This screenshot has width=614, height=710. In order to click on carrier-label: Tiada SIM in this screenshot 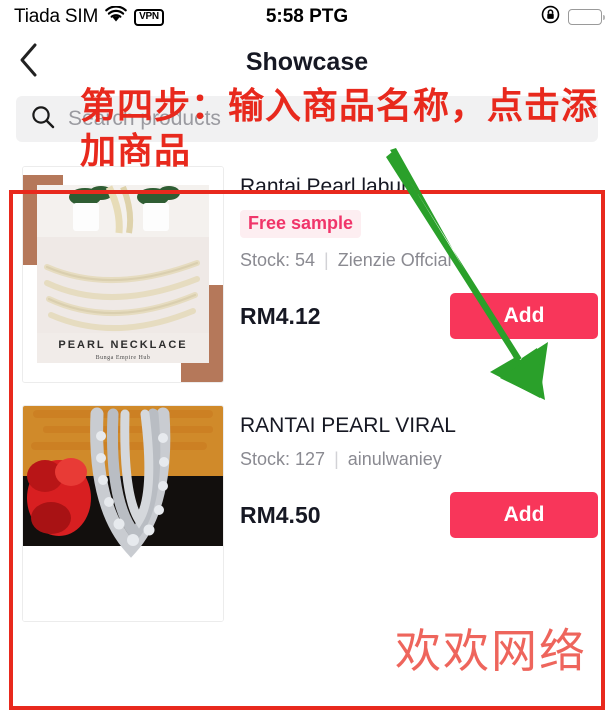, I will do `click(56, 16)`.